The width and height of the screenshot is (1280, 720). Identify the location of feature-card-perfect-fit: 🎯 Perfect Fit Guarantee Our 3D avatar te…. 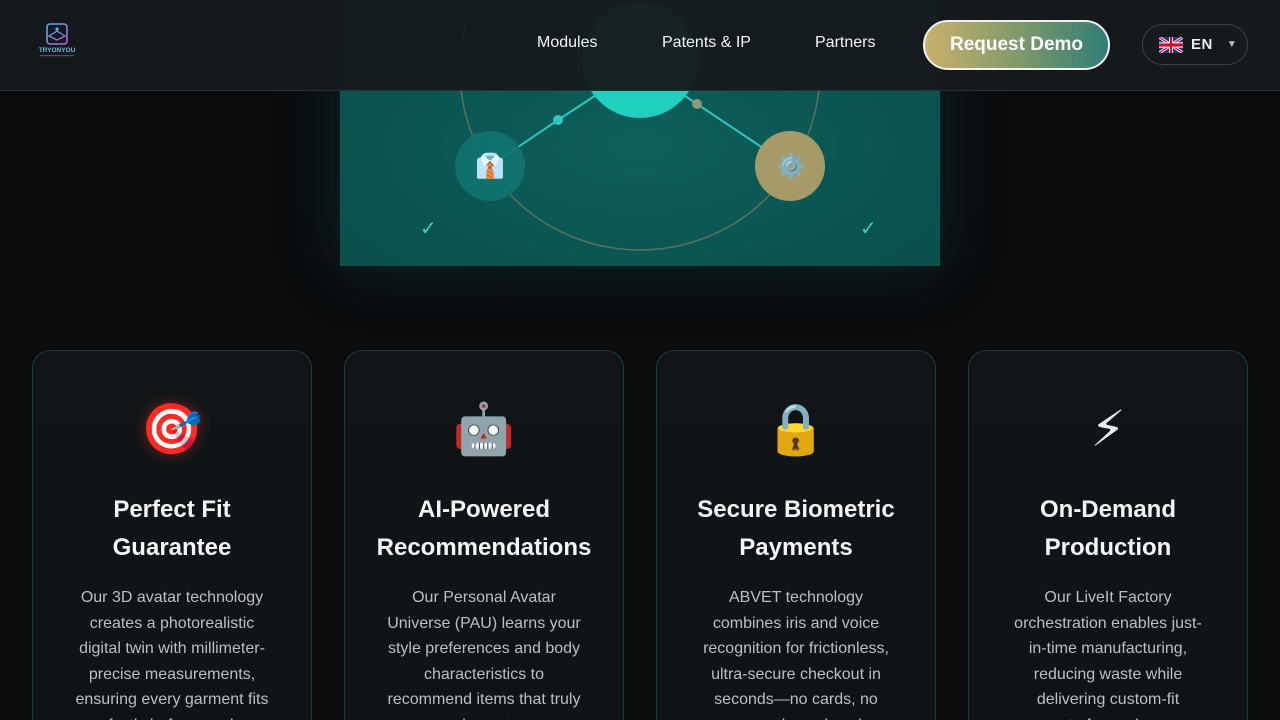
(172, 535).